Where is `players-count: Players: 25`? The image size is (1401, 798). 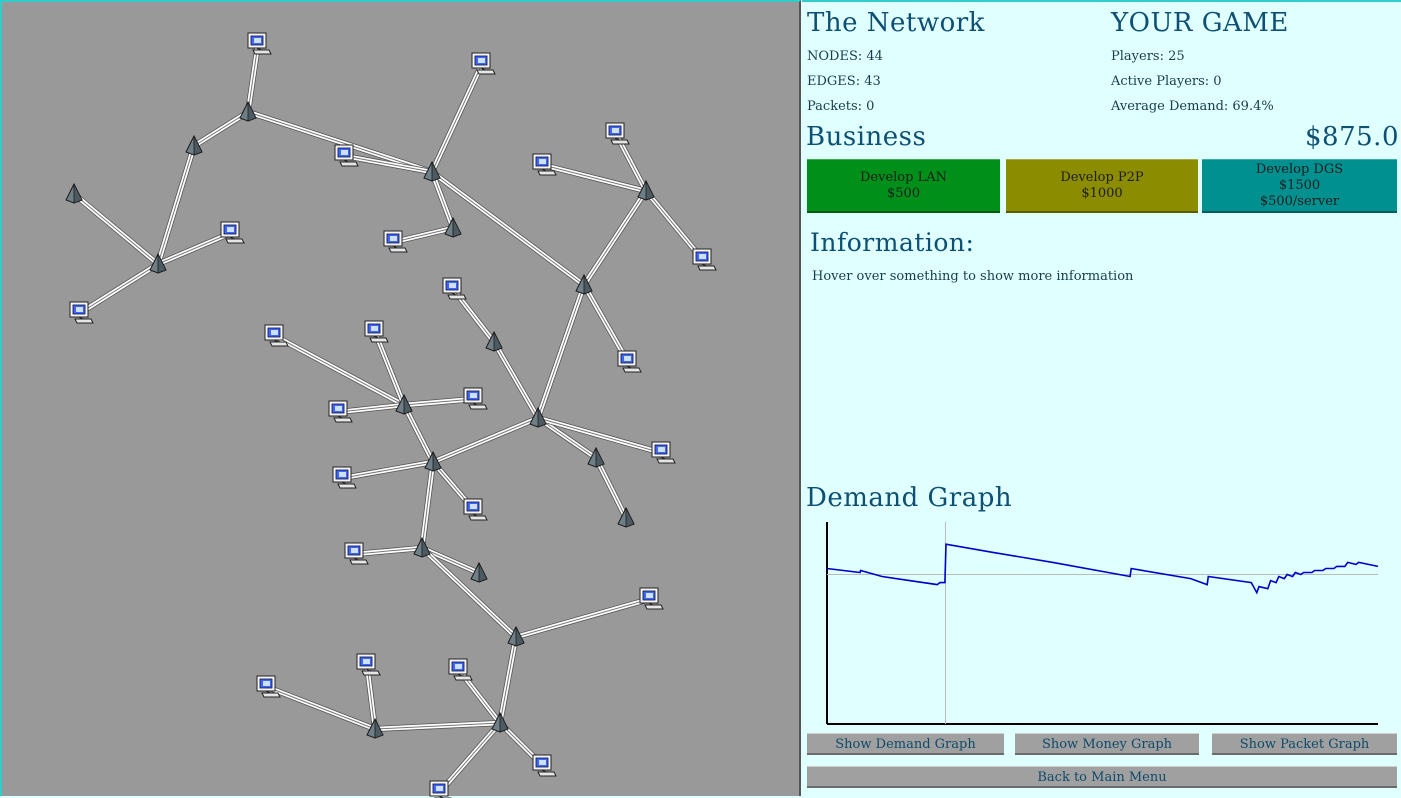 players-count: Players: 25 is located at coordinates (1148, 56).